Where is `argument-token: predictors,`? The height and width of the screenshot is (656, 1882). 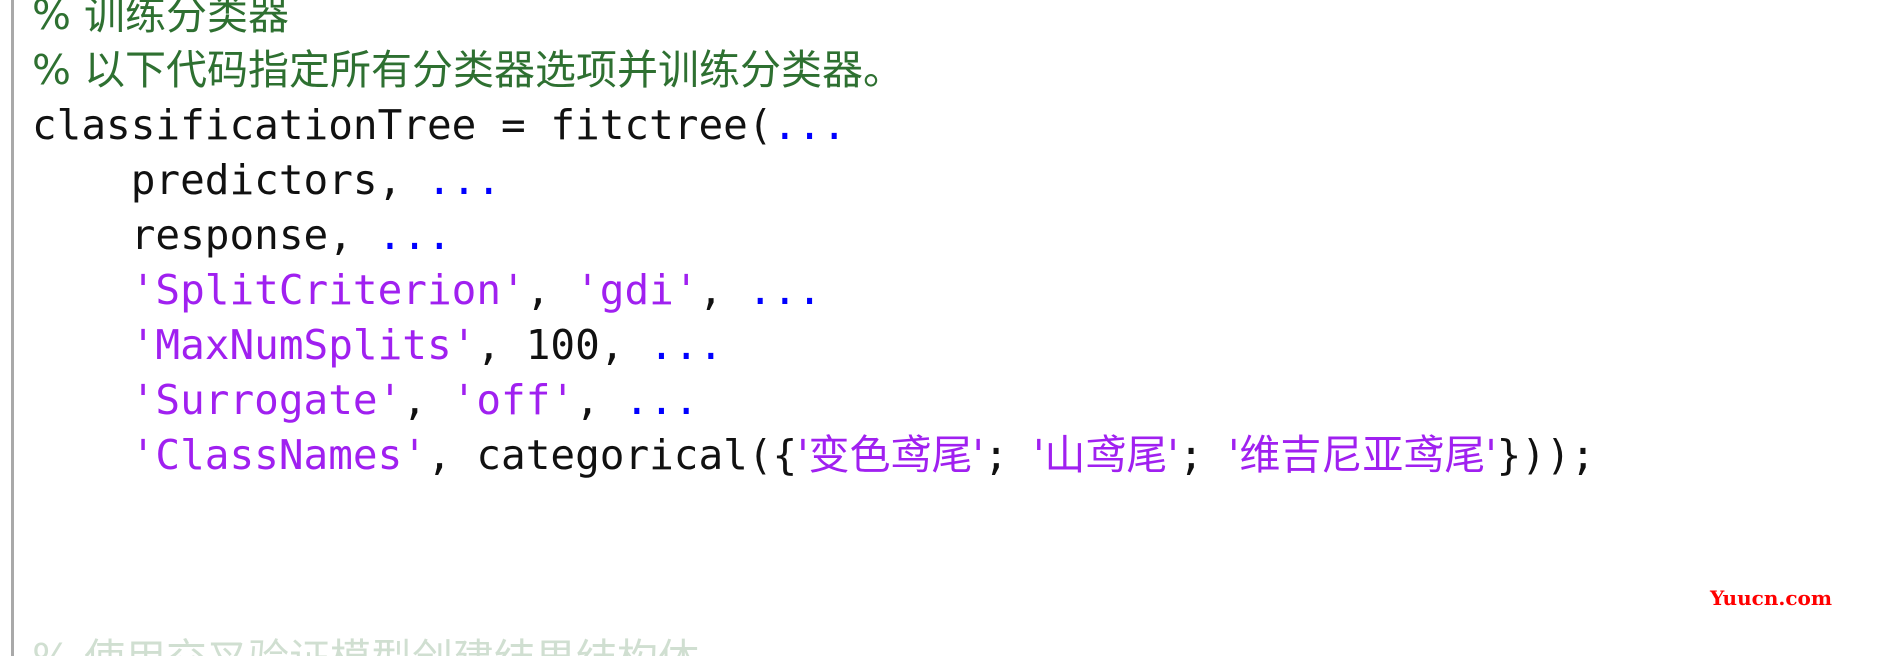
argument-token: predictors, is located at coordinates (278, 180).